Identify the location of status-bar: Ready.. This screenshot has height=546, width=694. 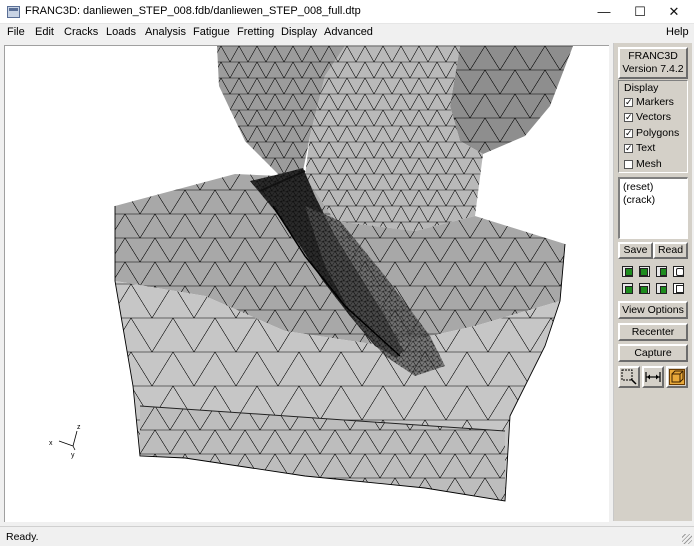
(347, 536).